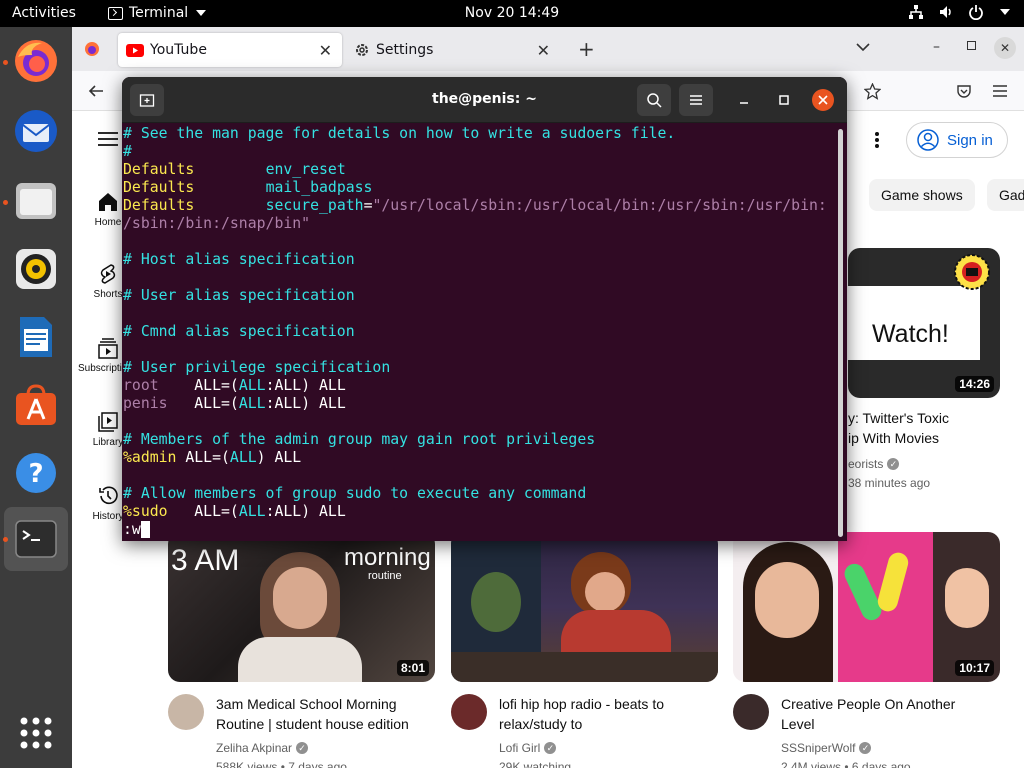  I want to click on sudoers-keyword: Defaults, so click(159, 187).